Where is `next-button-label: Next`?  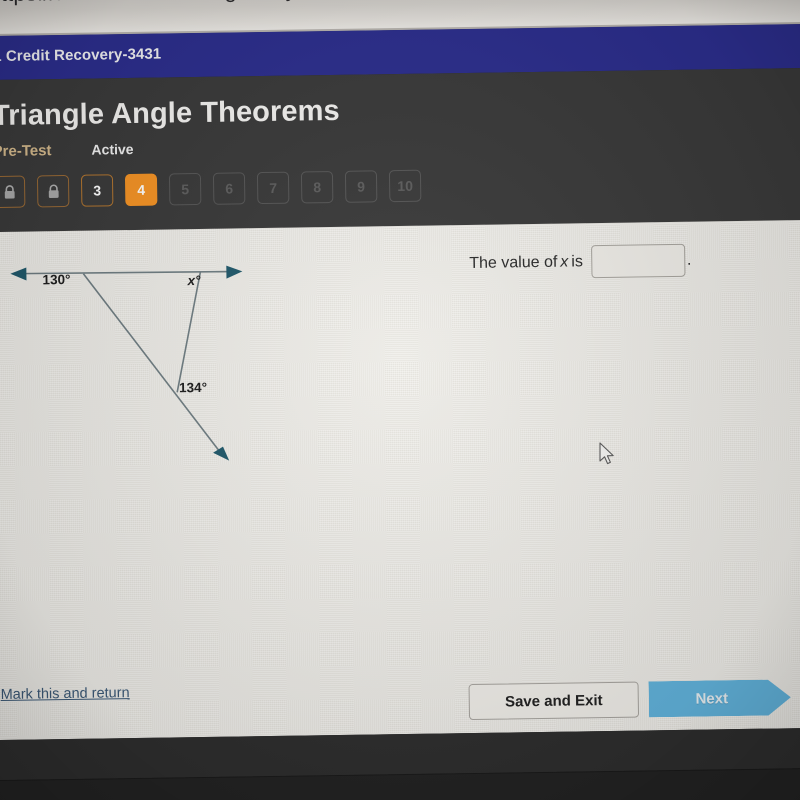
next-button-label: Next is located at coordinates (712, 698).